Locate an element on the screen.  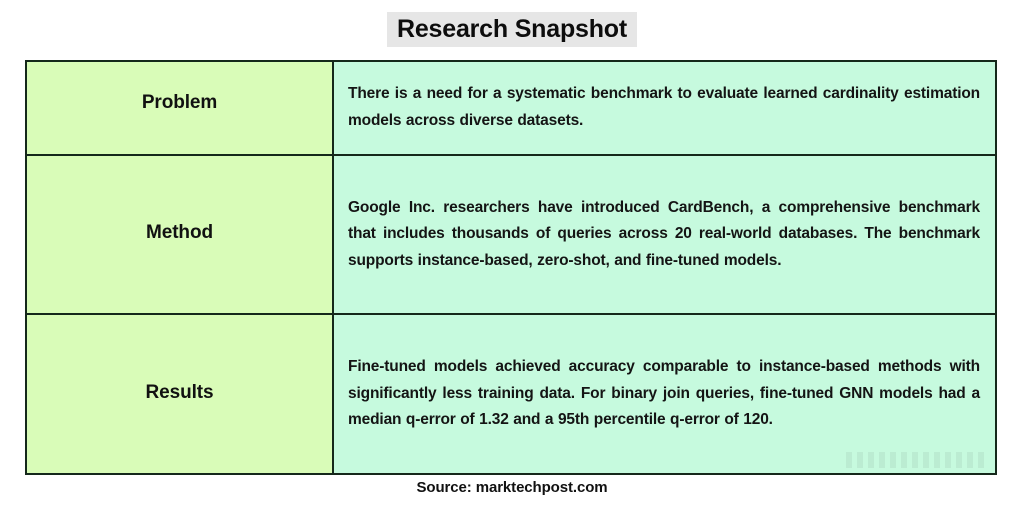
row-label-problem: Problem is located at coordinates (179, 102).